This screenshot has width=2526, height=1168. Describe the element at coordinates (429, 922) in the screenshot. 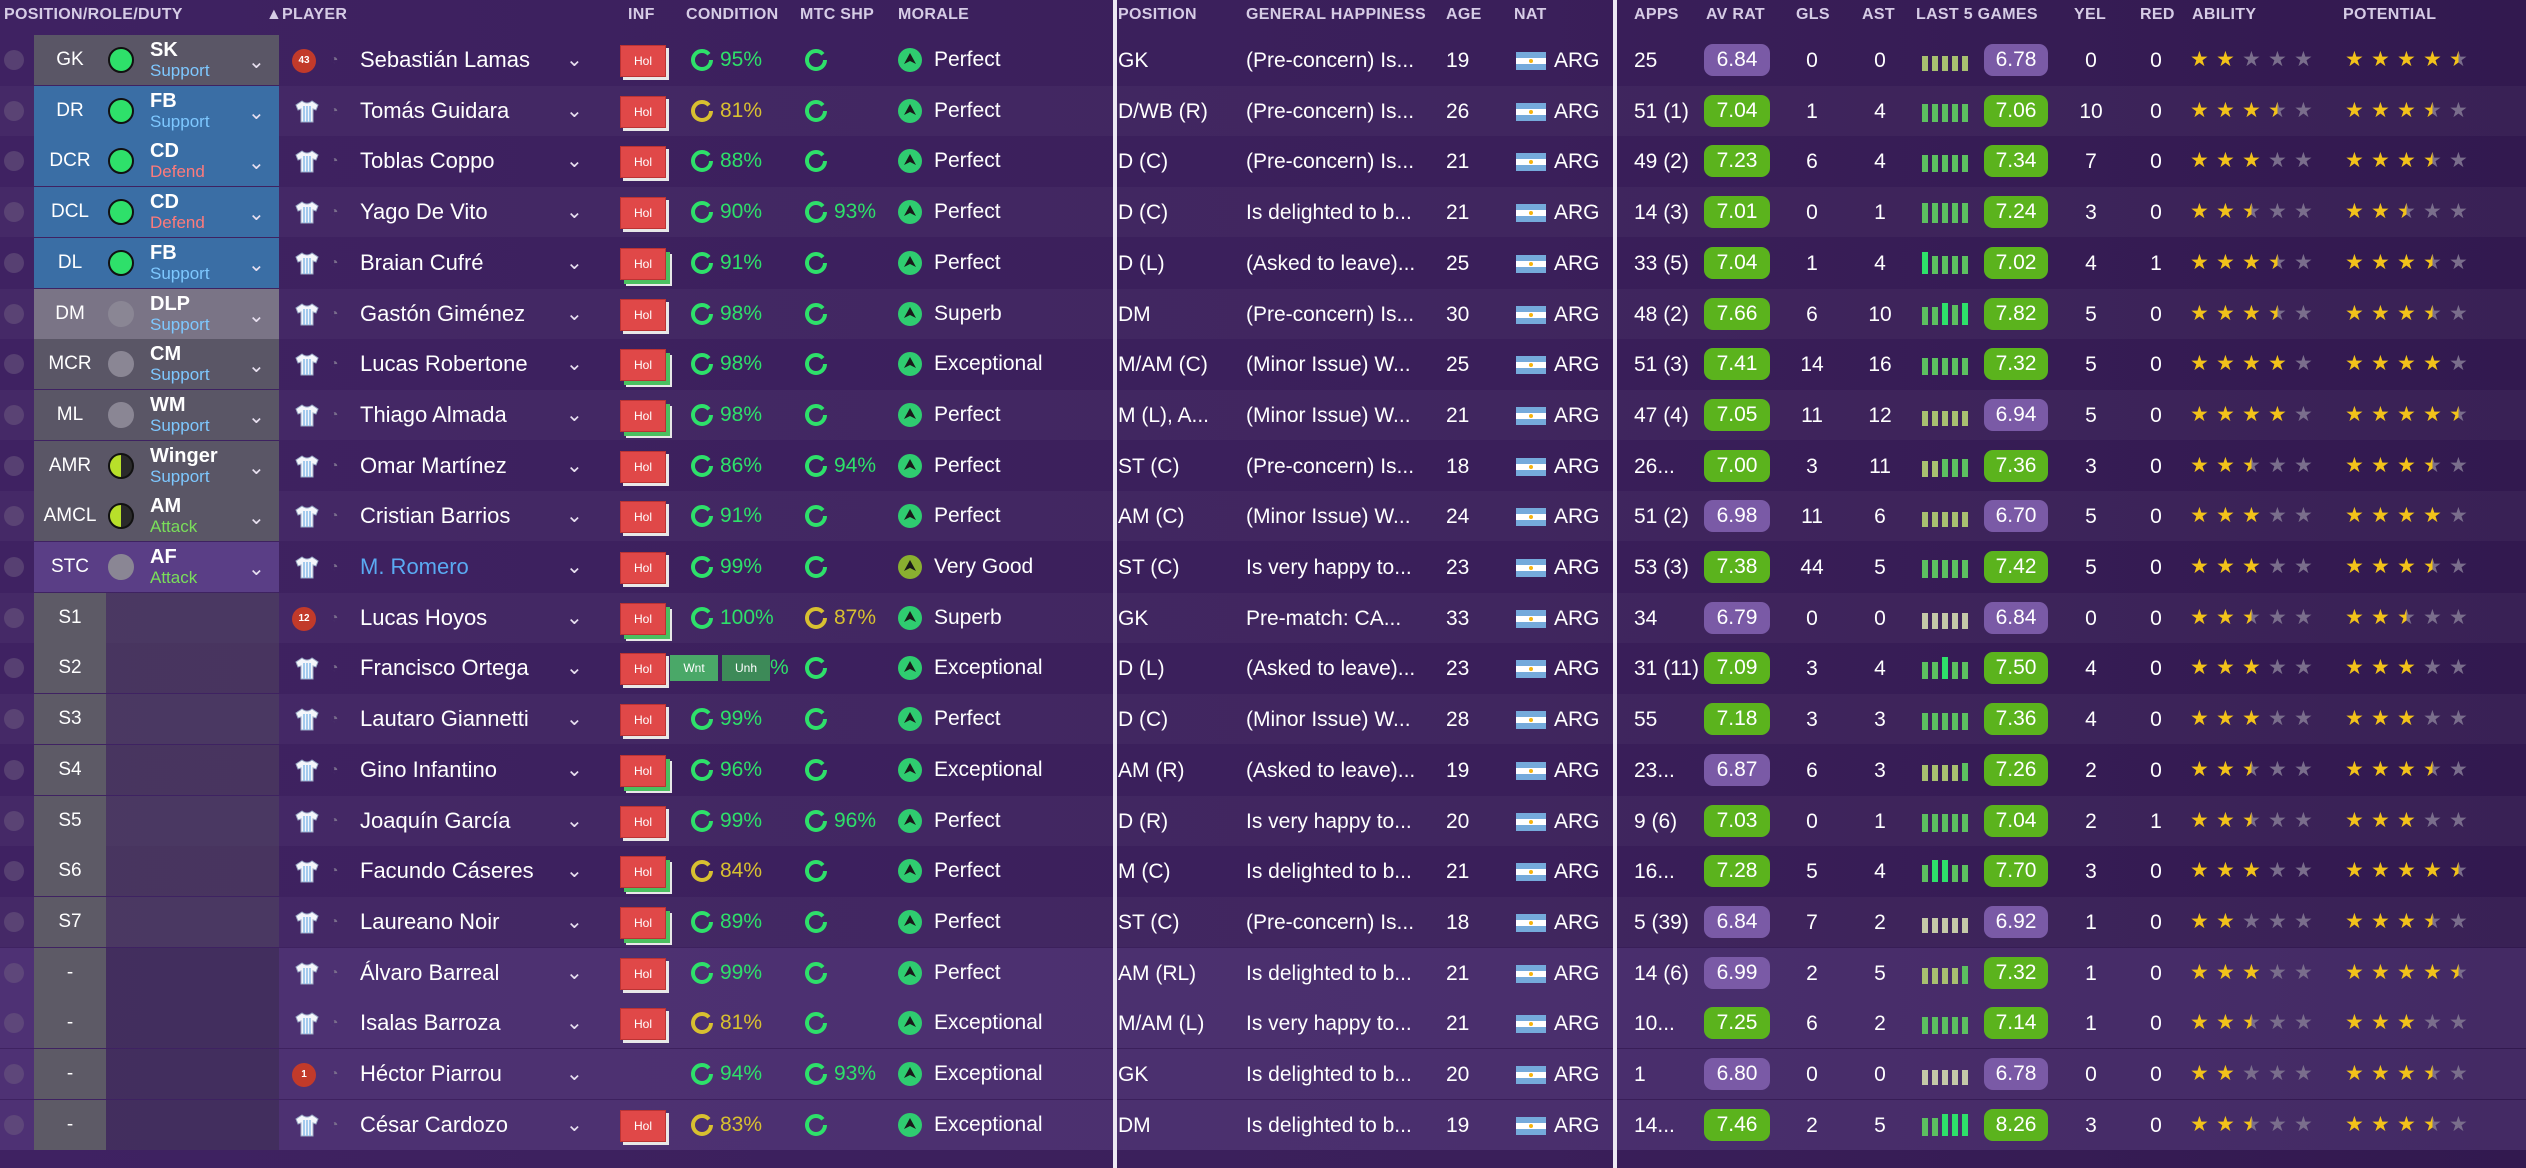

I see `player-name: Laureano Noir` at that location.